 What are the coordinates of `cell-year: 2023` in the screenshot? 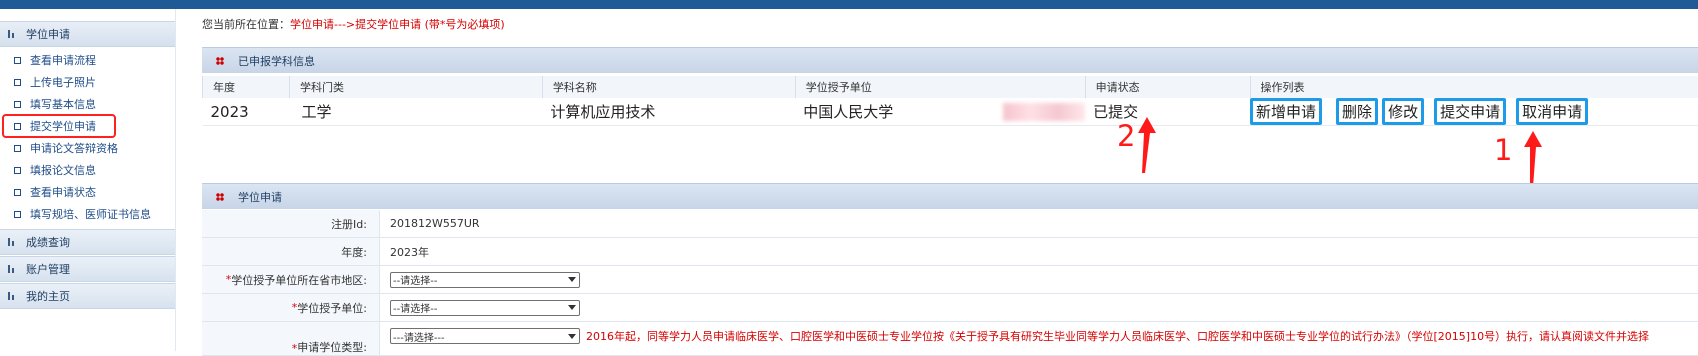 It's located at (246, 112).